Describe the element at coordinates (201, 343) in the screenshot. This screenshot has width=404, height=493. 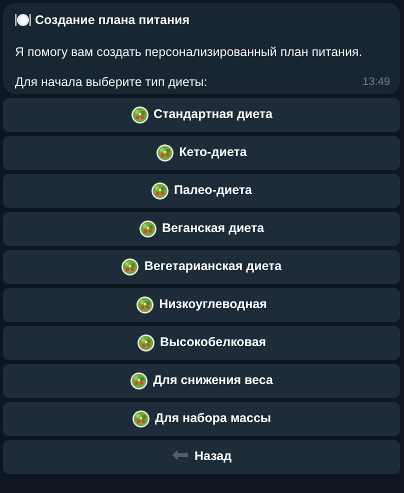
I see `diet-button: Высокобелковая` at that location.